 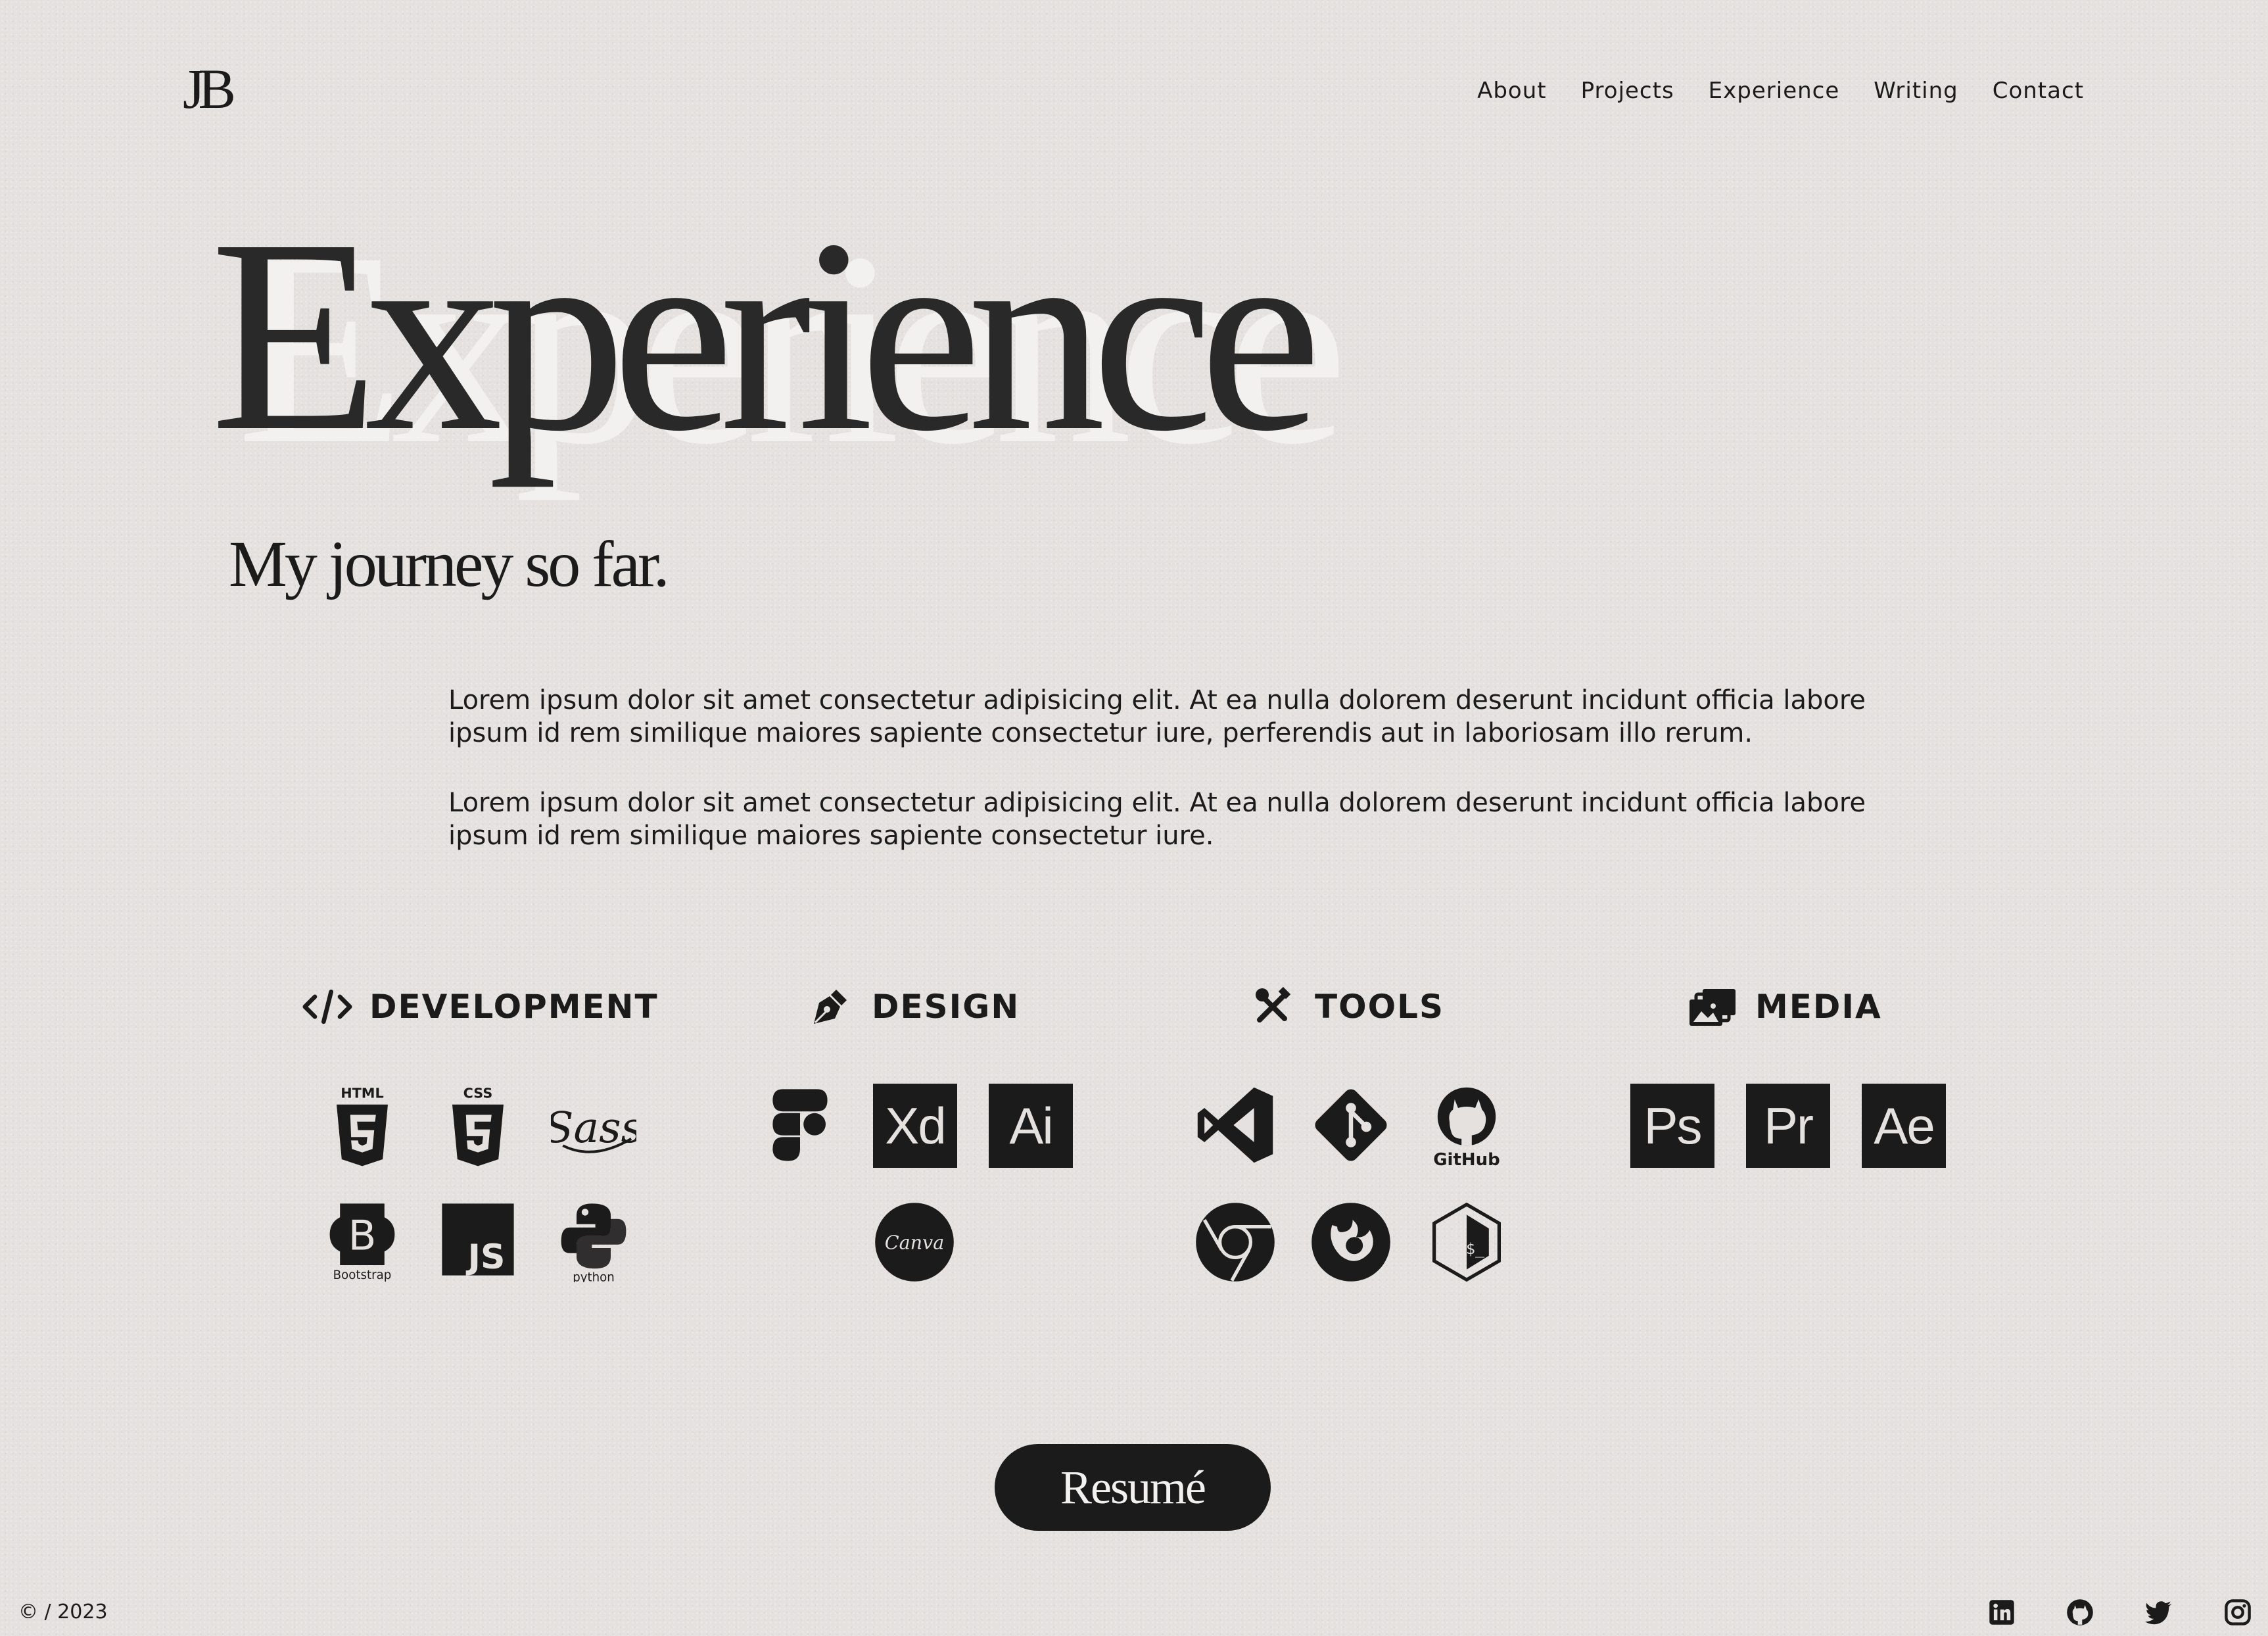 I want to click on svg-text: GitHub, so click(x=1466, y=1159).